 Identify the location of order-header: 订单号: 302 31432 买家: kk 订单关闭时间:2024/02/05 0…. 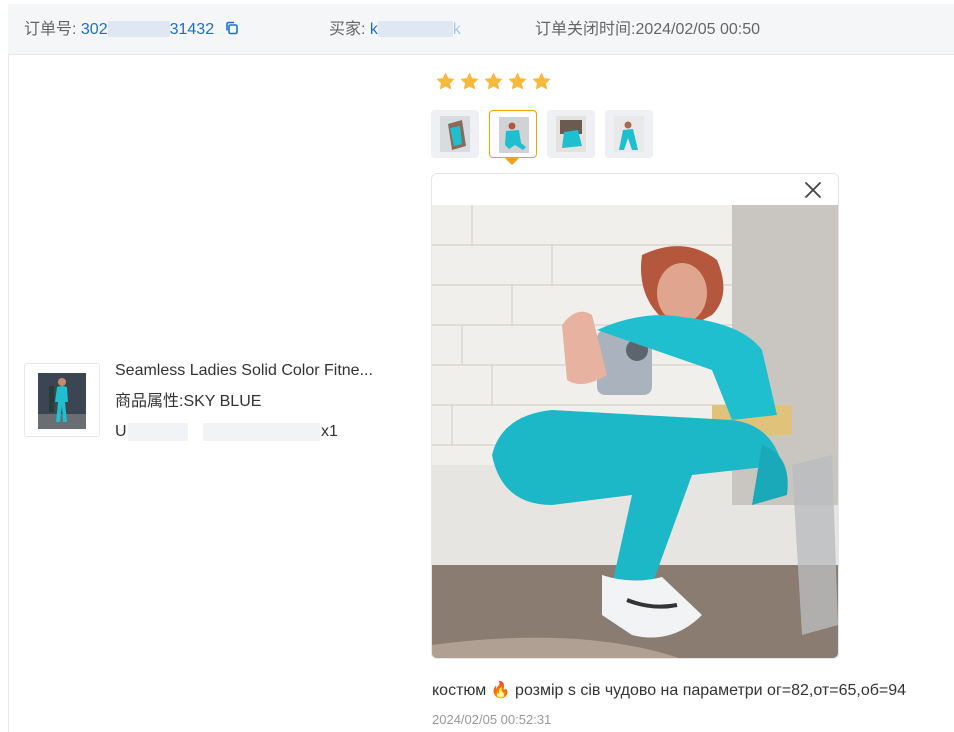
(481, 29).